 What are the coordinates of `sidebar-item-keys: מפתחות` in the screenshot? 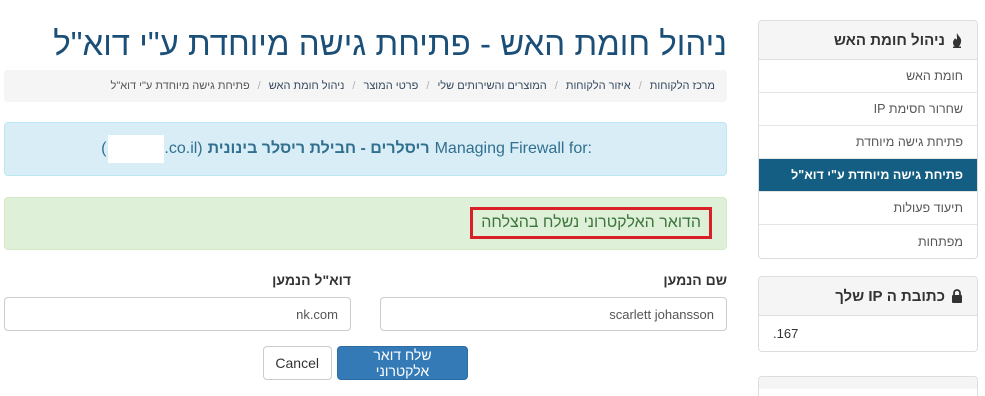 It's located at (868, 241).